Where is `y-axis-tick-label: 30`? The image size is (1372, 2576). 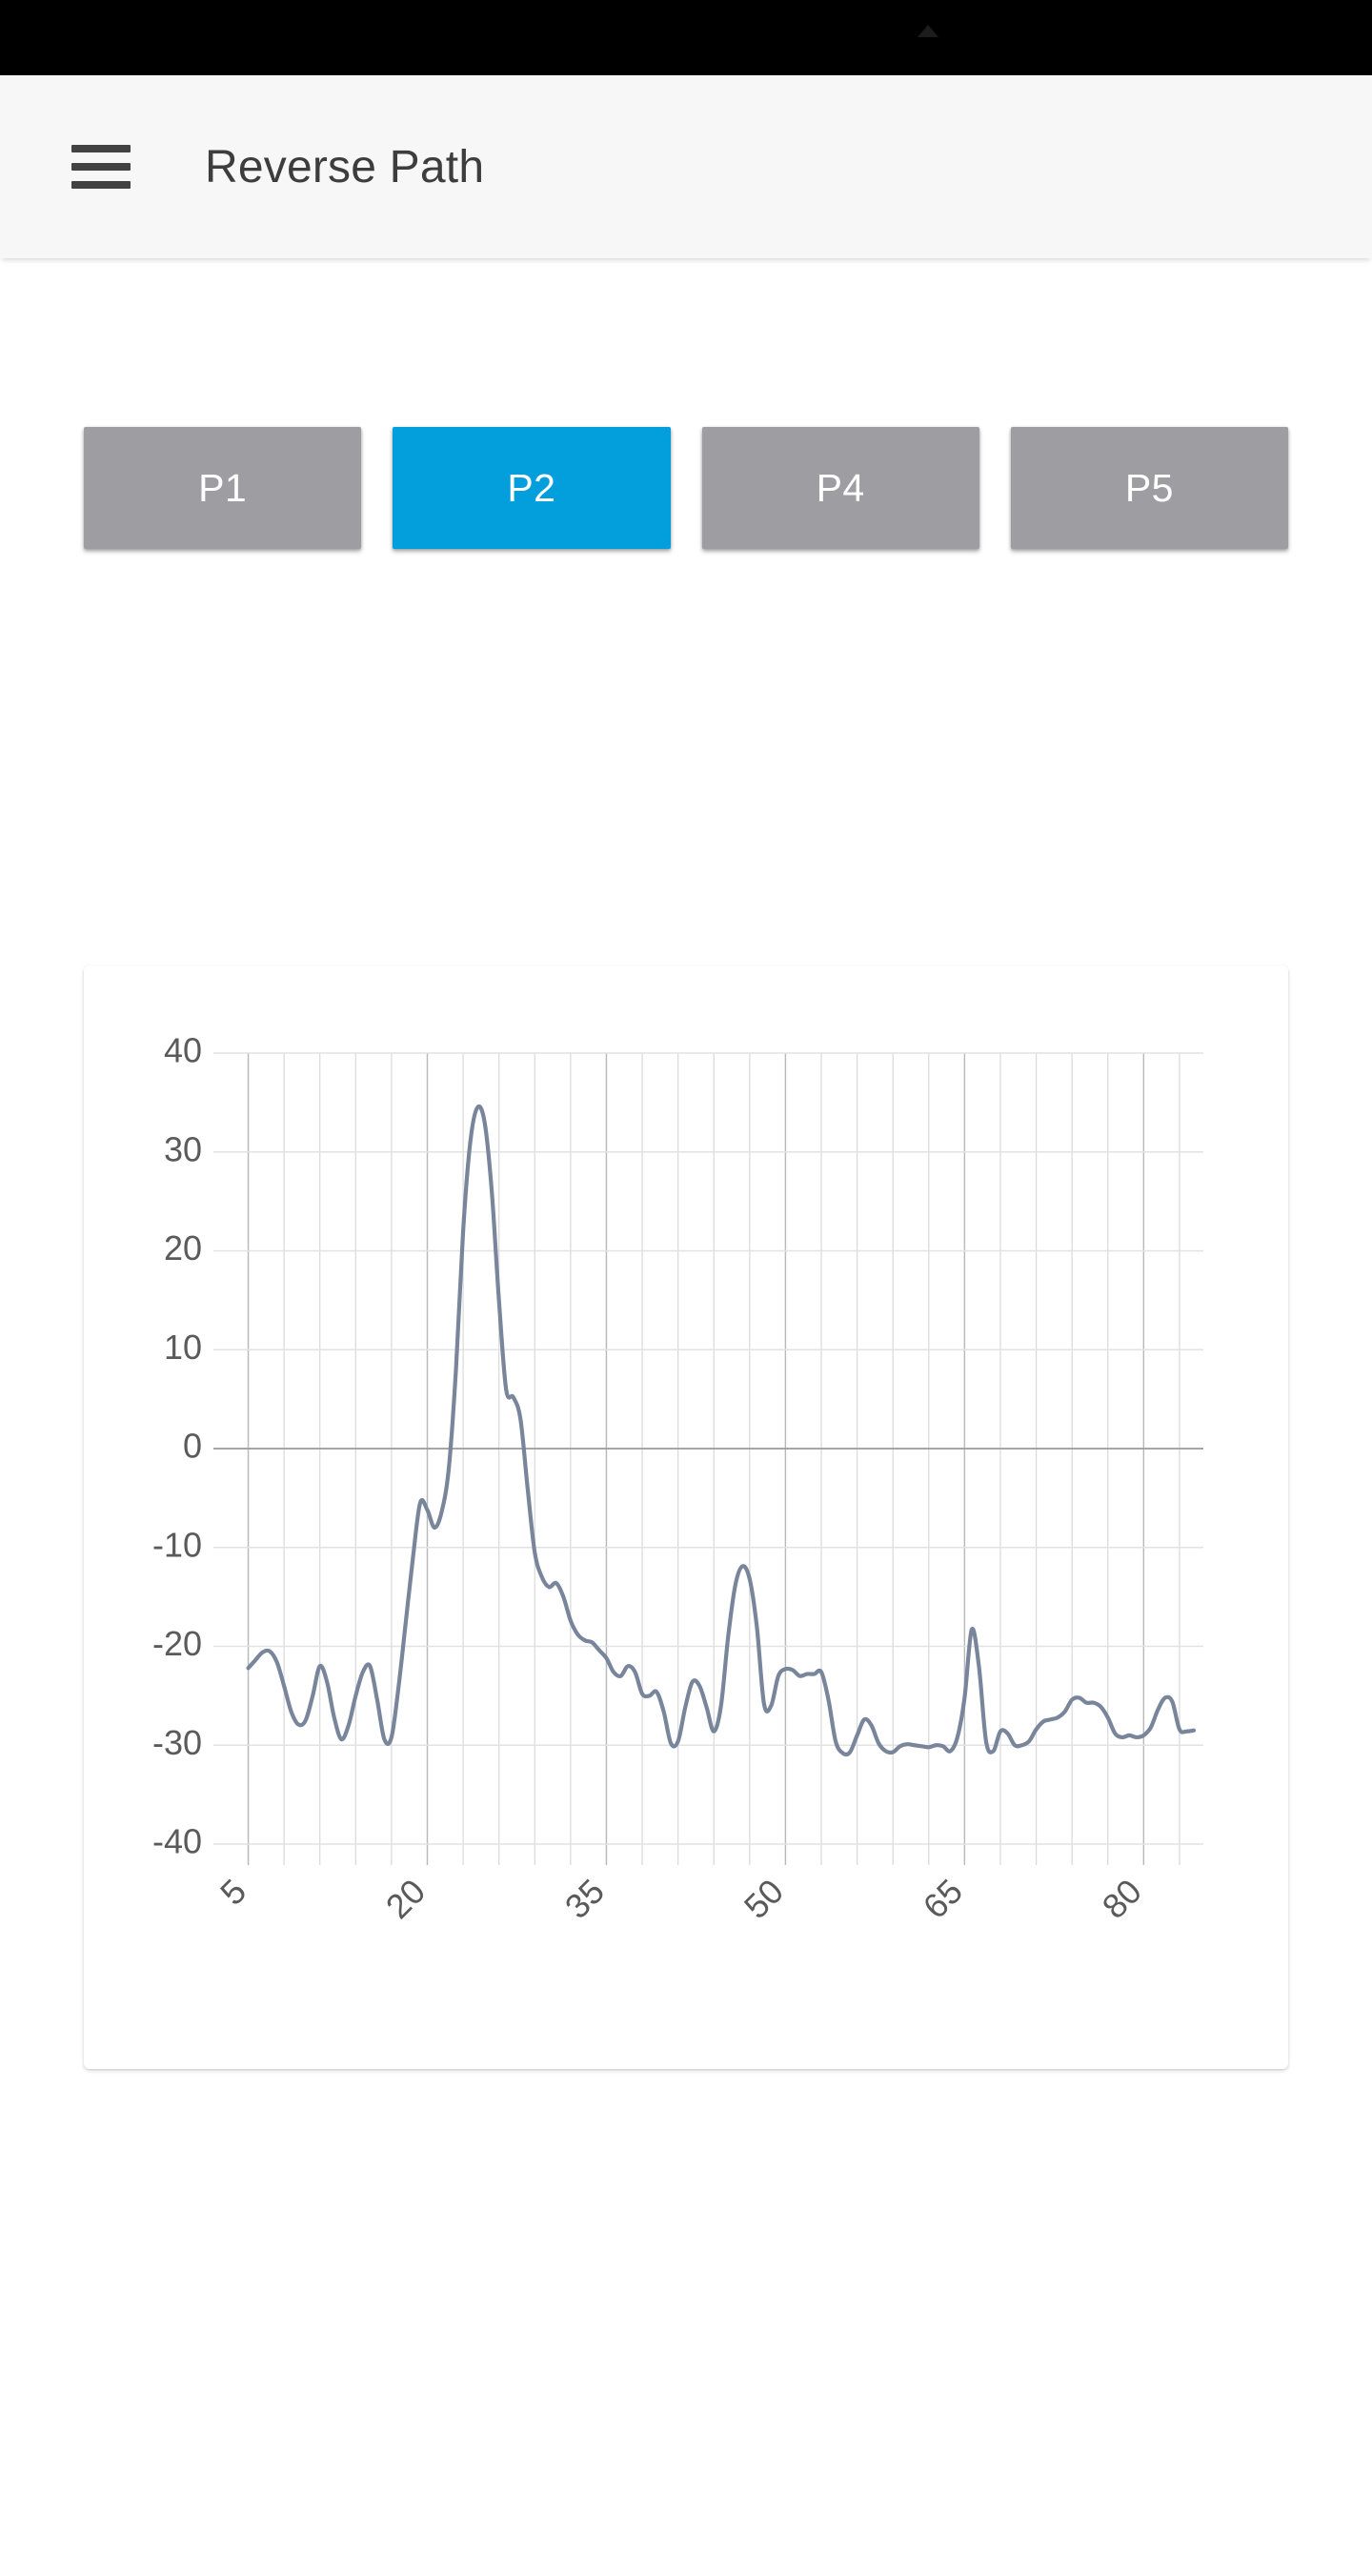 y-axis-tick-label: 30 is located at coordinates (183, 1149).